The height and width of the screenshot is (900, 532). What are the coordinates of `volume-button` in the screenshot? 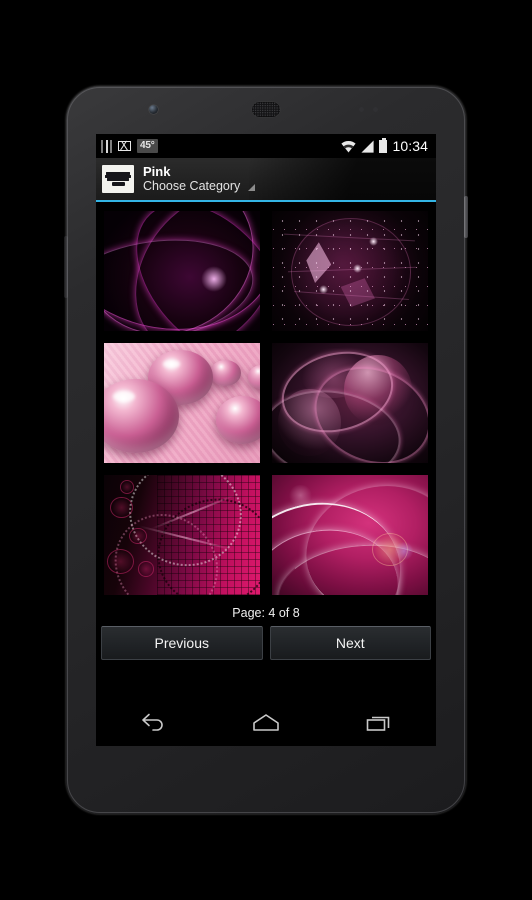 It's located at (66, 267).